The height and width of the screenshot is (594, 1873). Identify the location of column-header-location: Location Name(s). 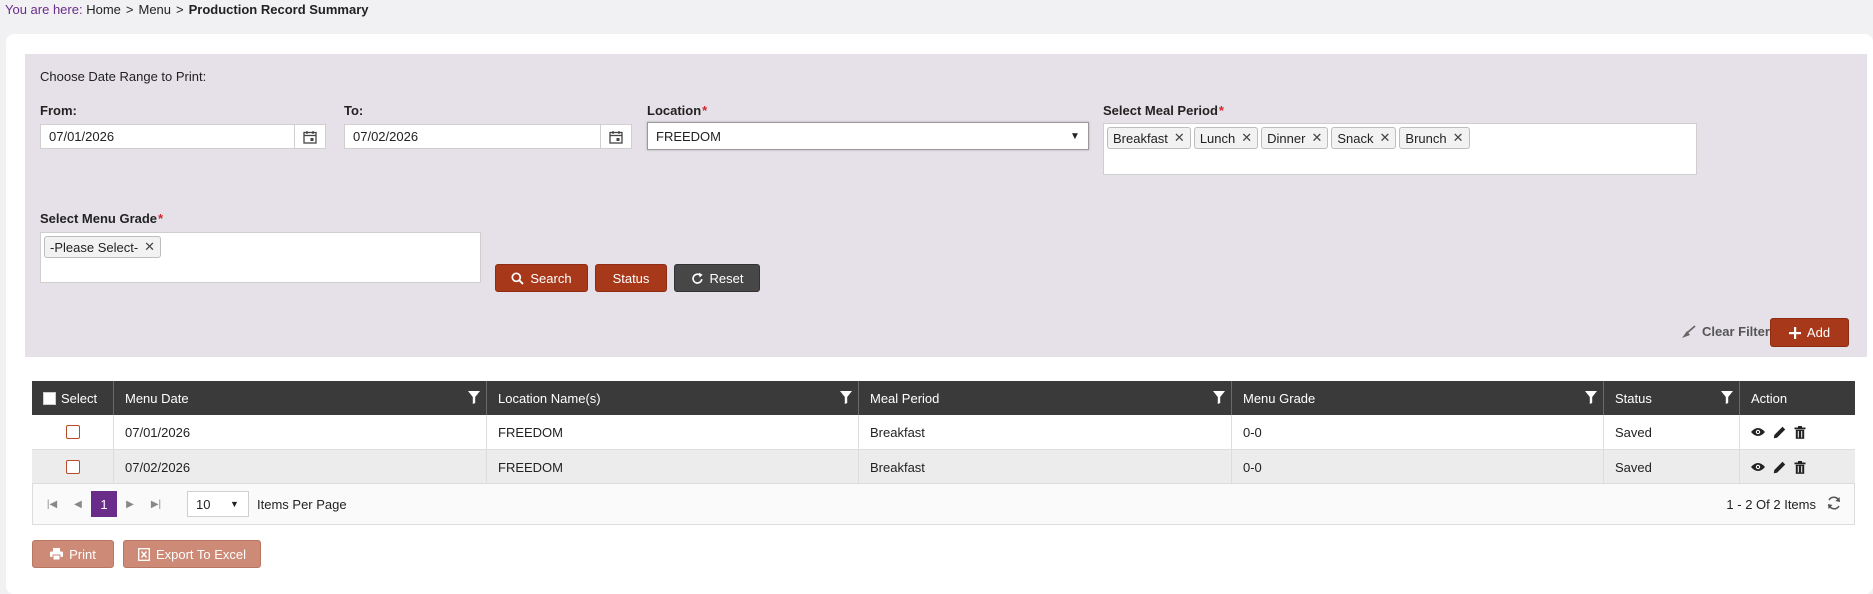
(673, 398).